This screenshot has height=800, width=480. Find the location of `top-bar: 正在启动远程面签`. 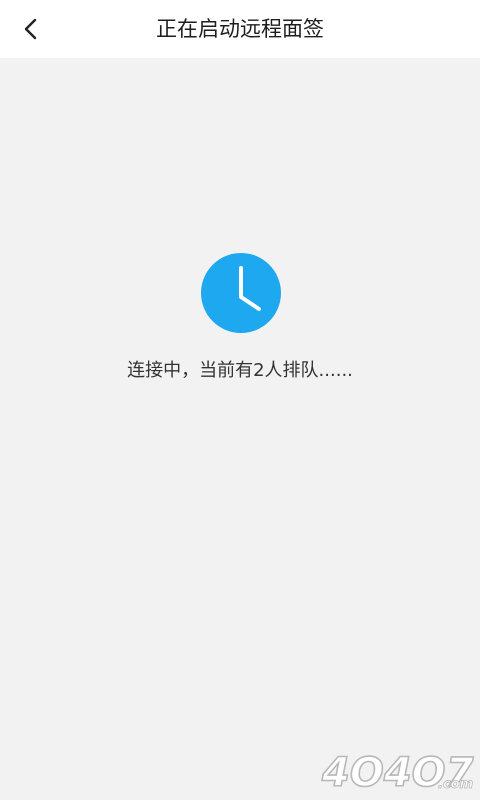

top-bar: 正在启动远程面签 is located at coordinates (240, 29).